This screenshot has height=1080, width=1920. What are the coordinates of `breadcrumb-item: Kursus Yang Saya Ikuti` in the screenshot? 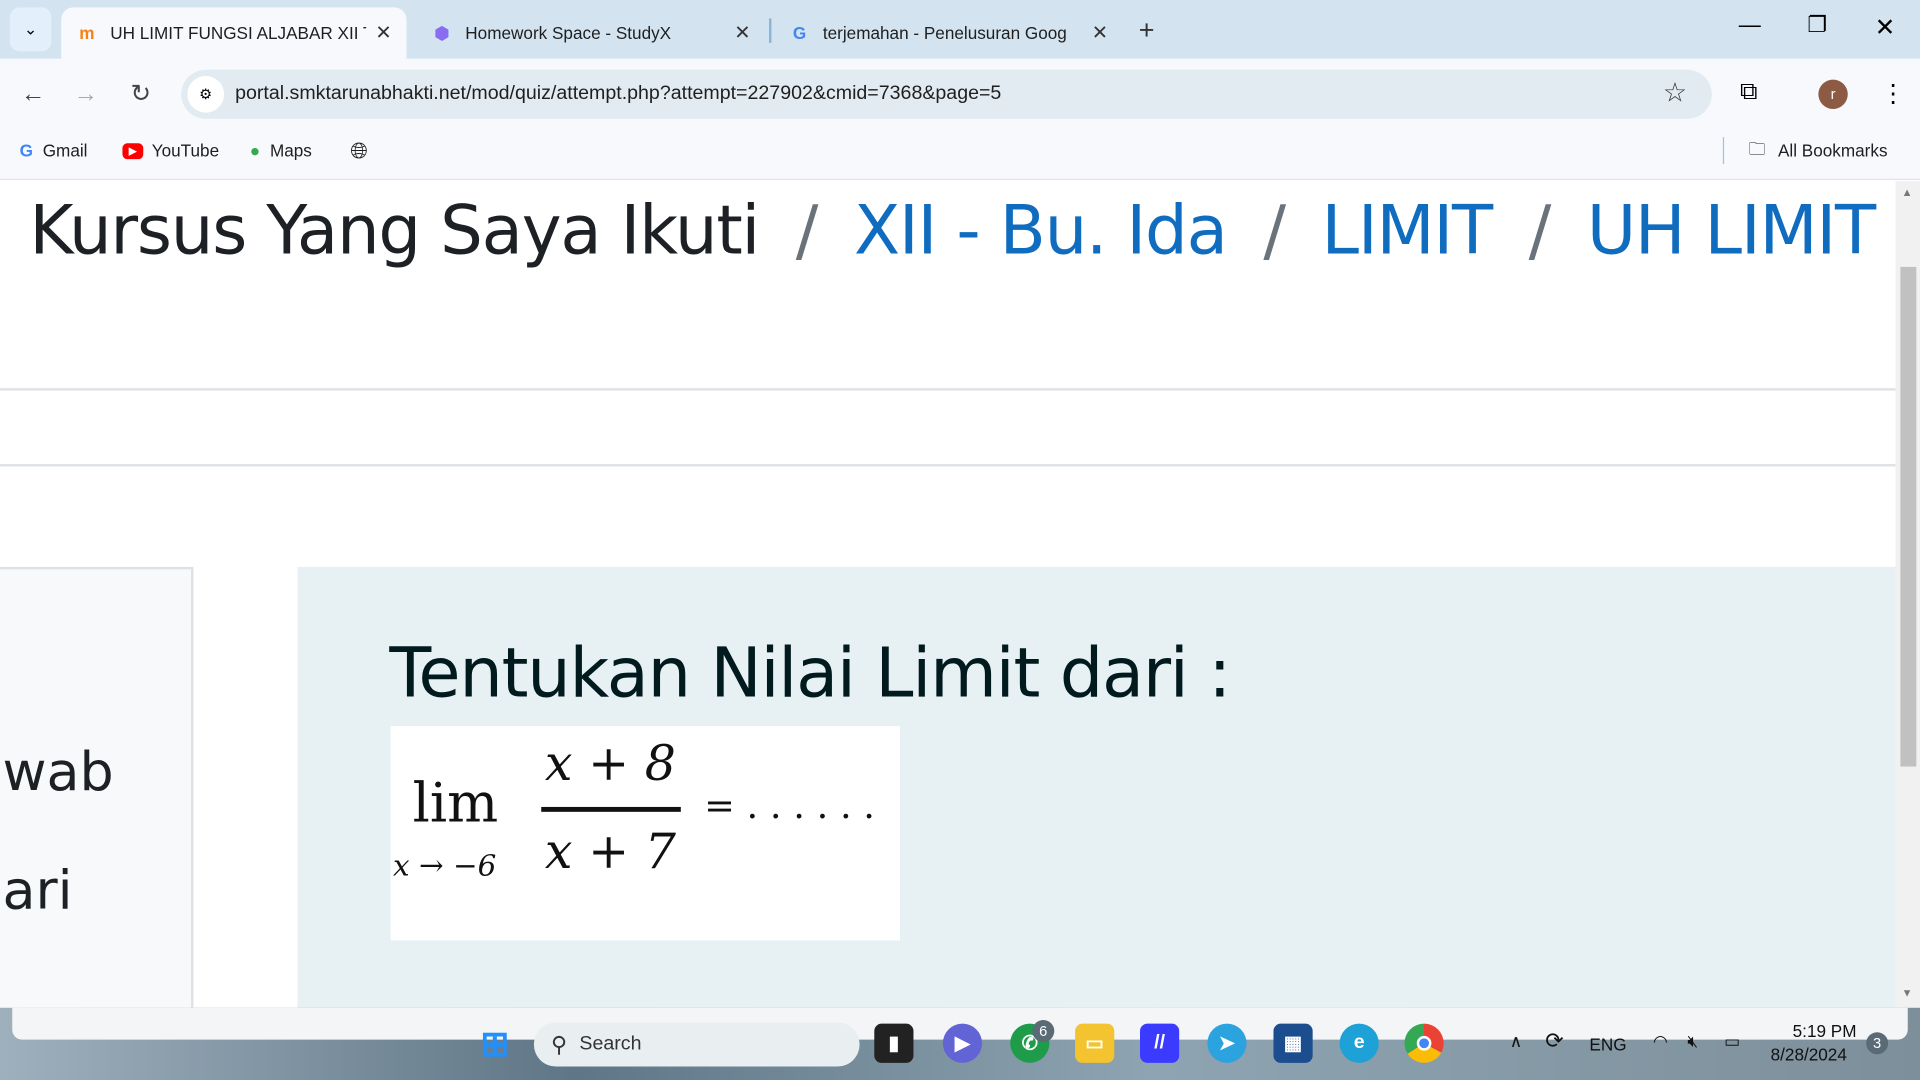 It's located at (394, 230).